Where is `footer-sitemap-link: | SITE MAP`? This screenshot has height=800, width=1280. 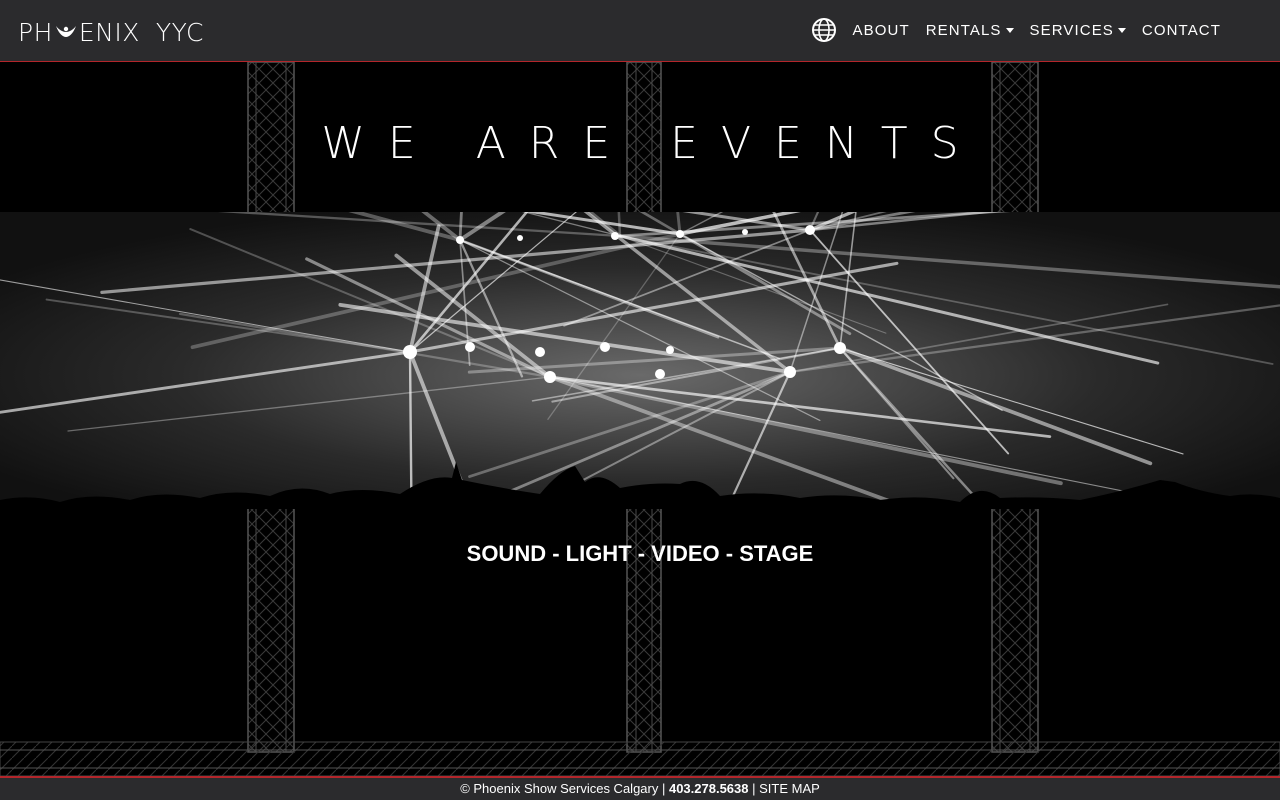 footer-sitemap-link: | SITE MAP is located at coordinates (786, 788).